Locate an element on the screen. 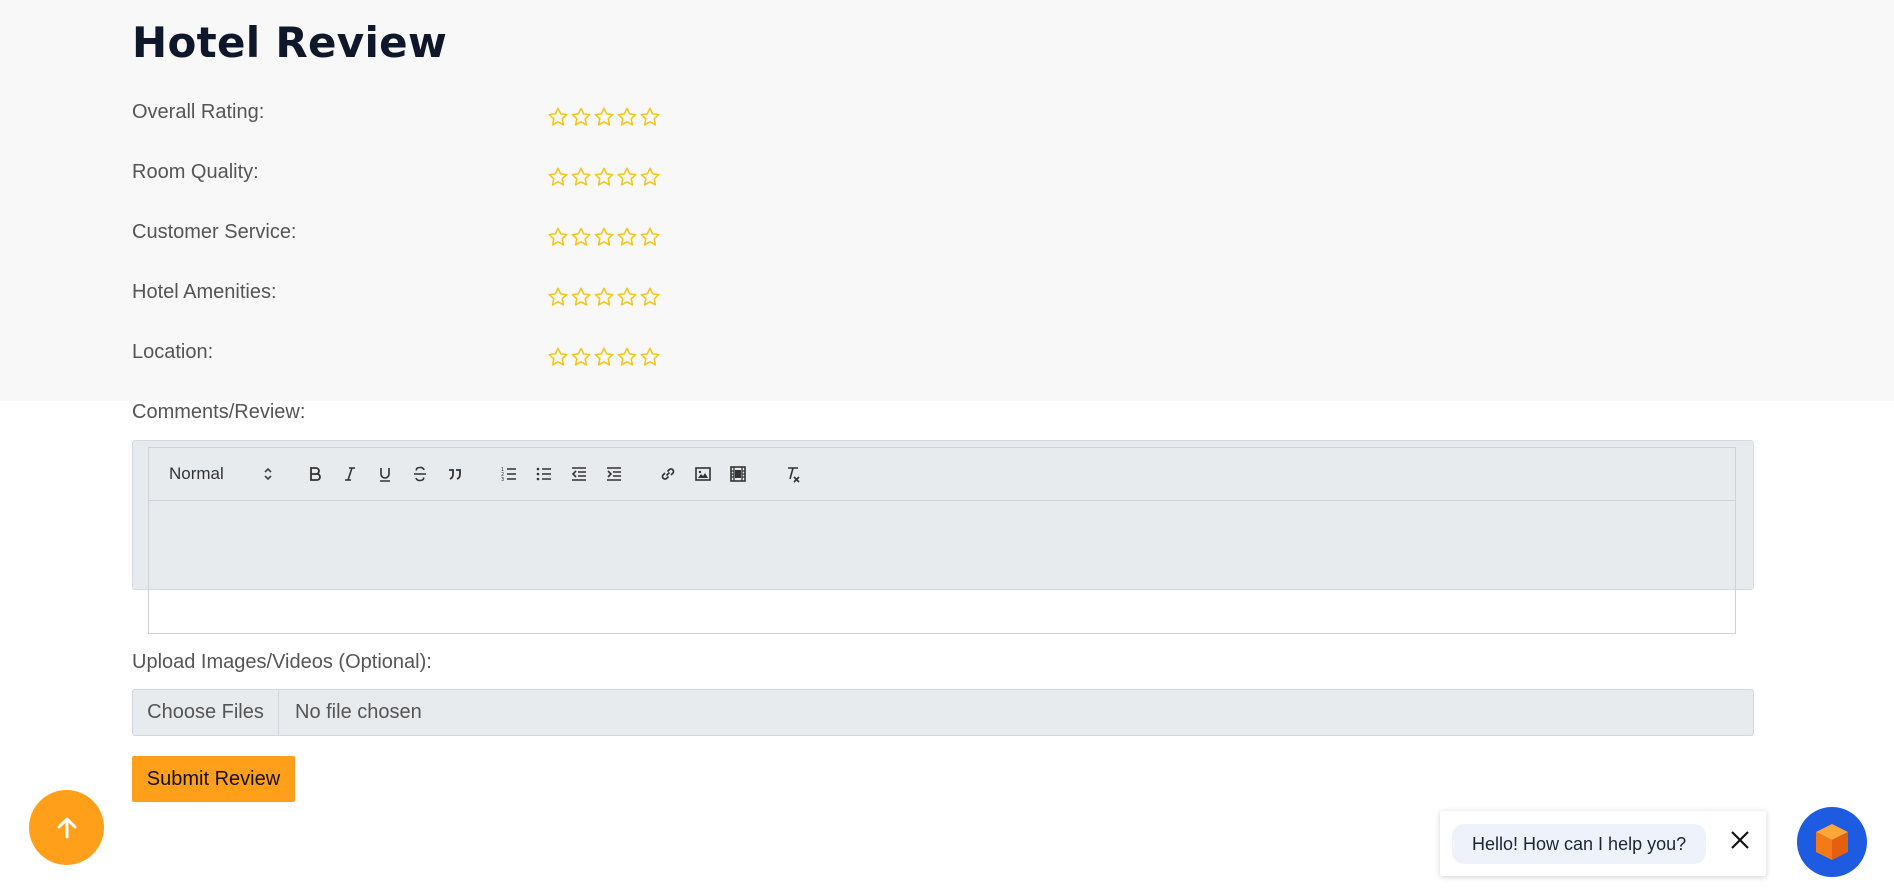 The image size is (1894, 888). blockquote-icon is located at coordinates (455, 474).